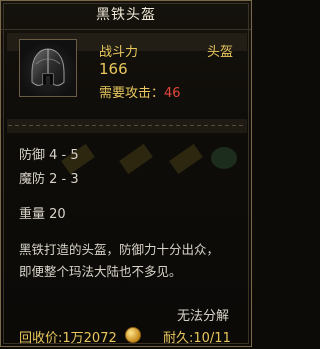 This screenshot has width=320, height=349. Describe the element at coordinates (119, 249) in the screenshot. I see `description-line1: 黑铁打造的头盔，防御力十分出众，` at that location.